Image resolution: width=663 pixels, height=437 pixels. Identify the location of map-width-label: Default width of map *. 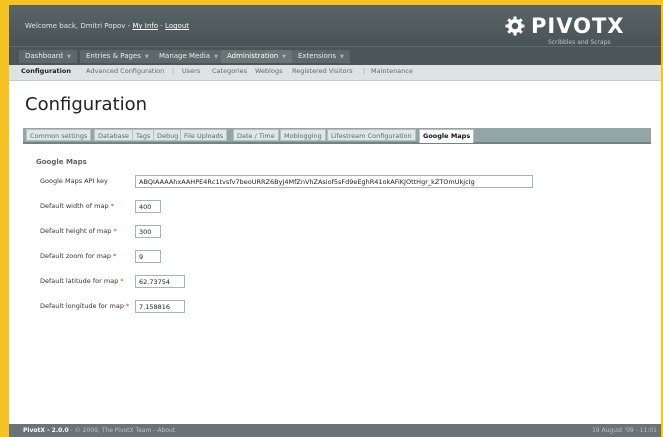
(77, 206).